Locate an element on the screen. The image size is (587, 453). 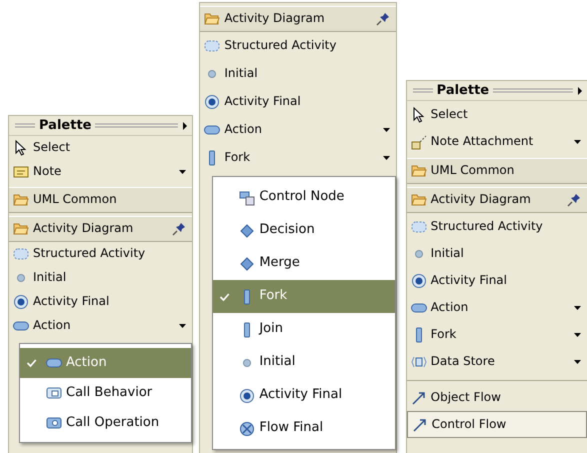
menu-item: Flow Final is located at coordinates (304, 428).